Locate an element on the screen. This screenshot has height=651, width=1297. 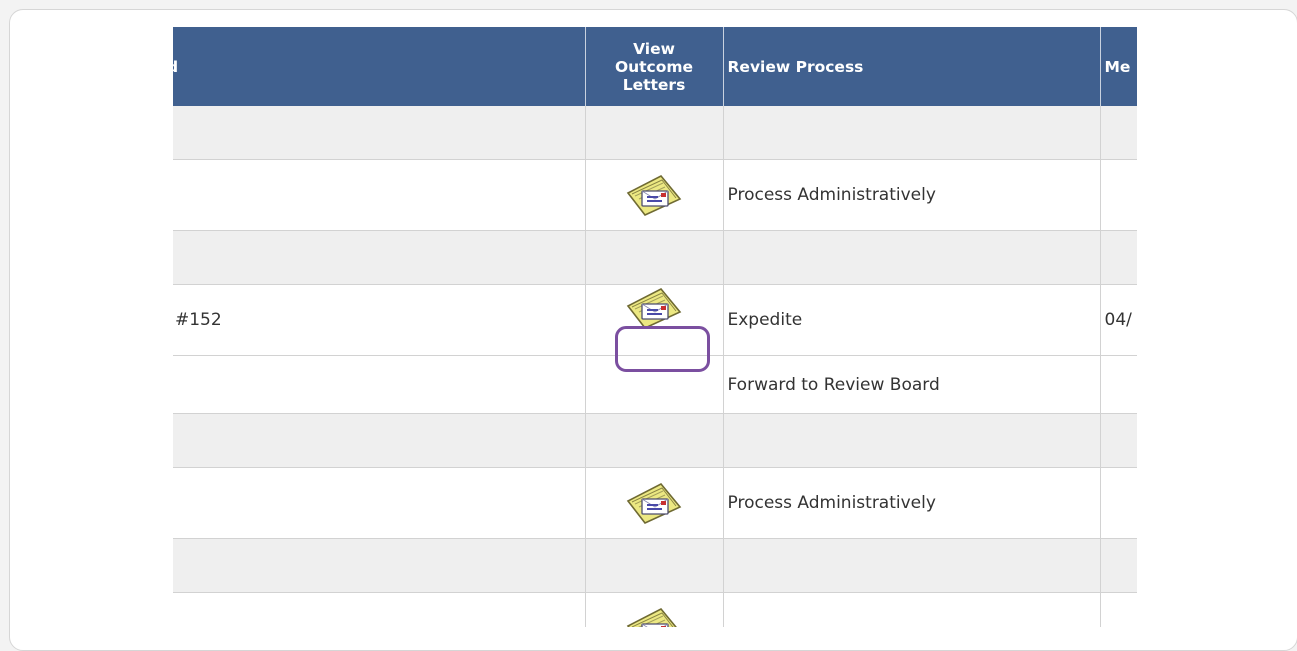
header-view-outcome-line3: Letters is located at coordinates (654, 84).